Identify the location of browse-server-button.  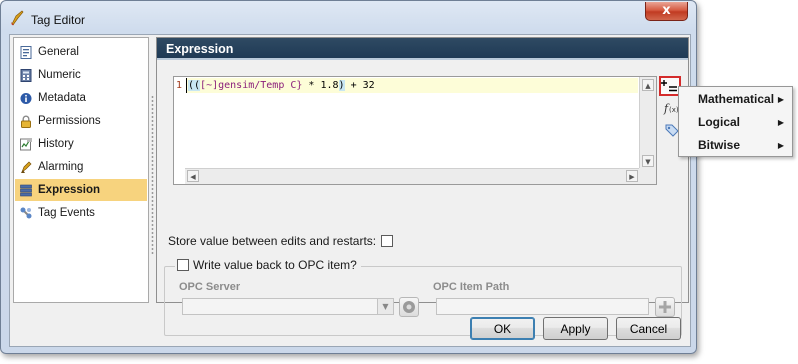
(409, 307).